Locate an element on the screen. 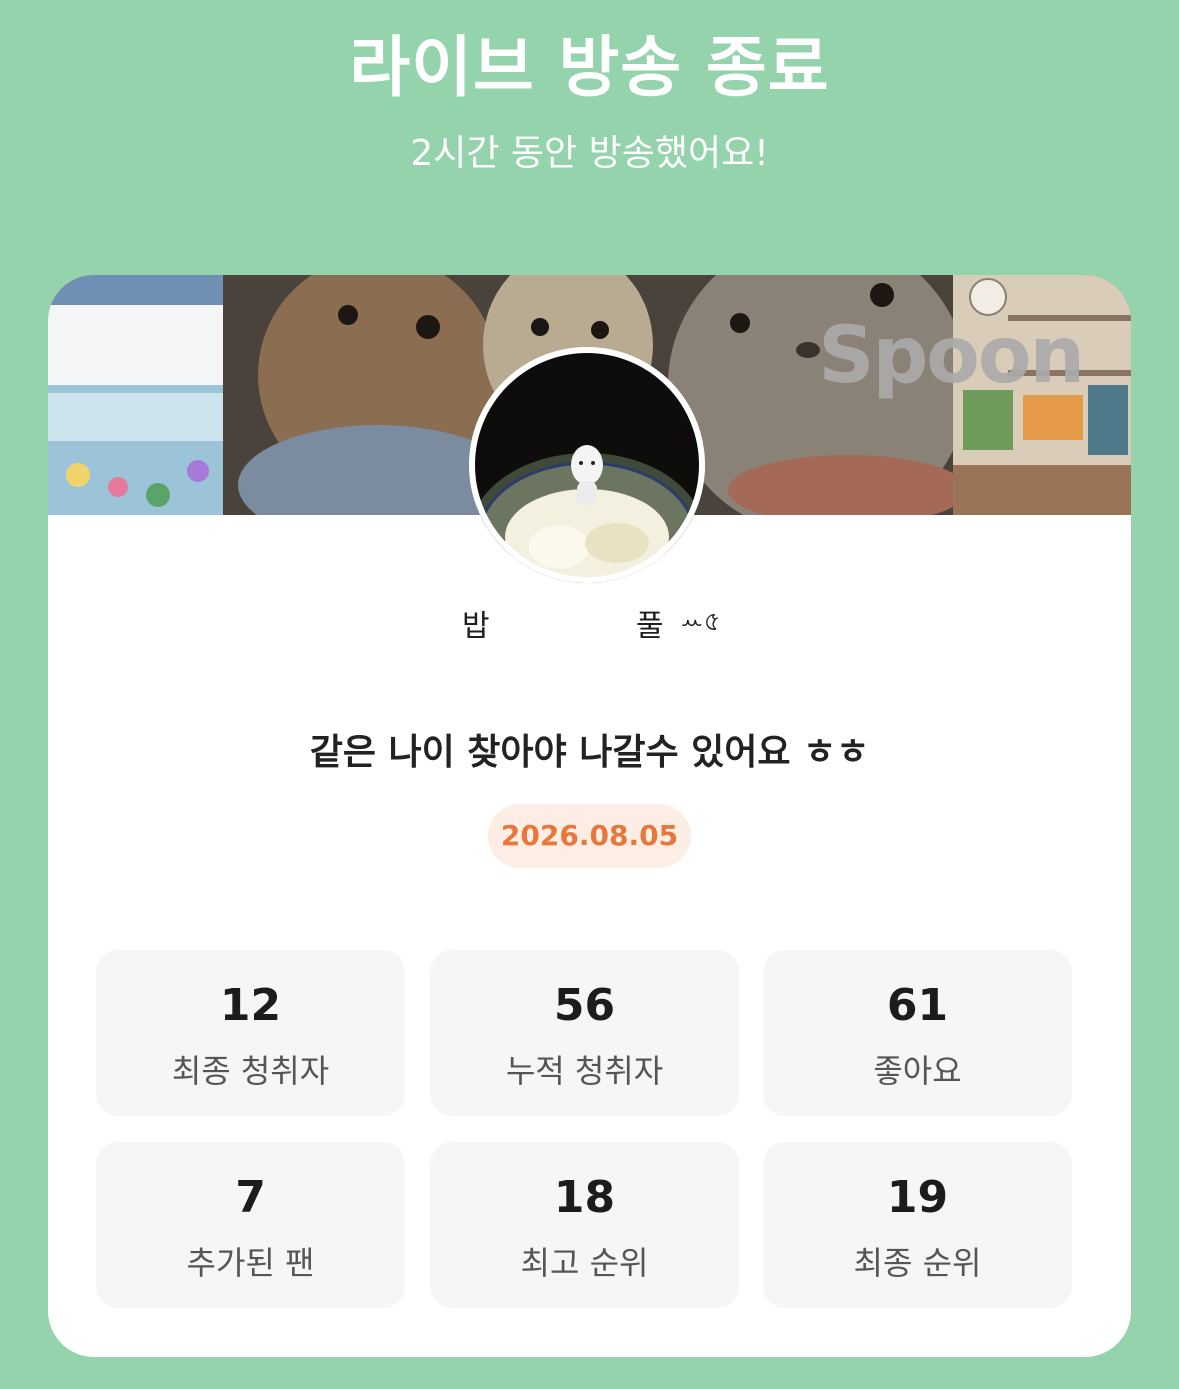 The height and width of the screenshot is (1389, 1179). stat-label: 최고 순위 is located at coordinates (584, 1263).